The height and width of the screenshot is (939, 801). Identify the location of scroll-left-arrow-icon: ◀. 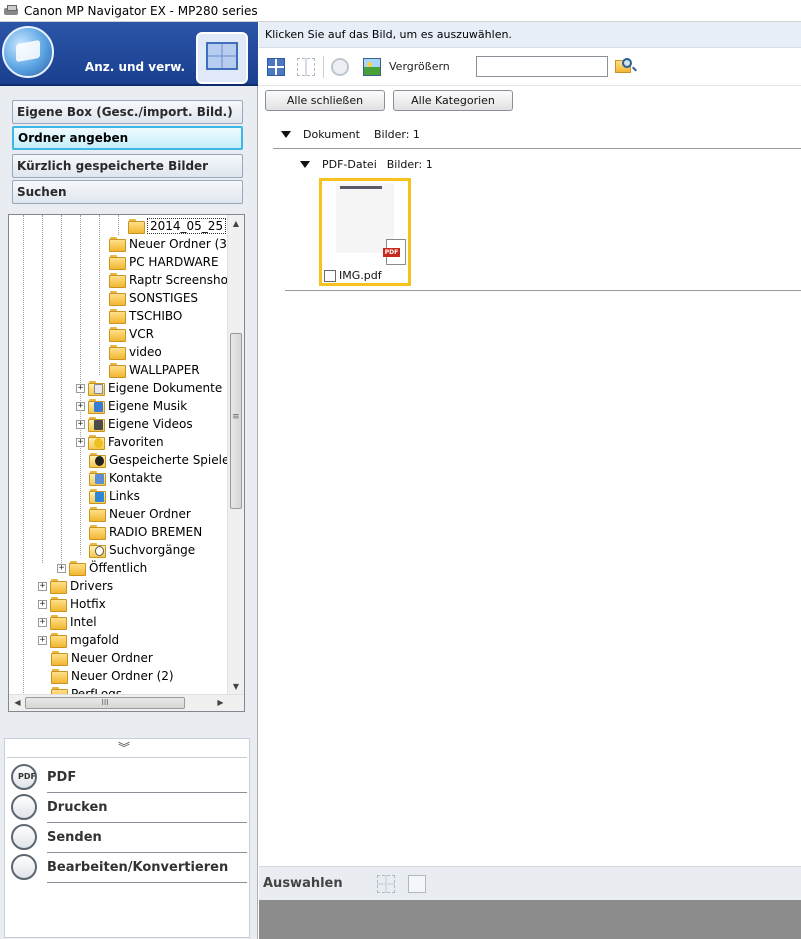
(17, 703).